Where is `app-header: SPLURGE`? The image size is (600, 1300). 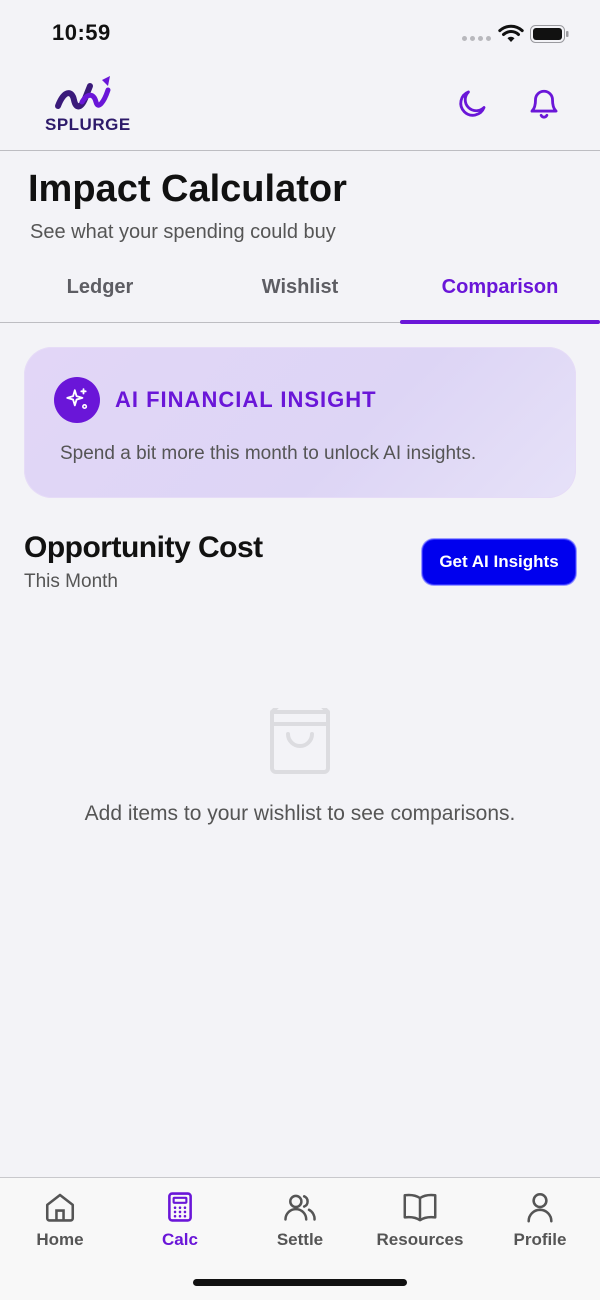
app-header: SPLURGE is located at coordinates (300, 108).